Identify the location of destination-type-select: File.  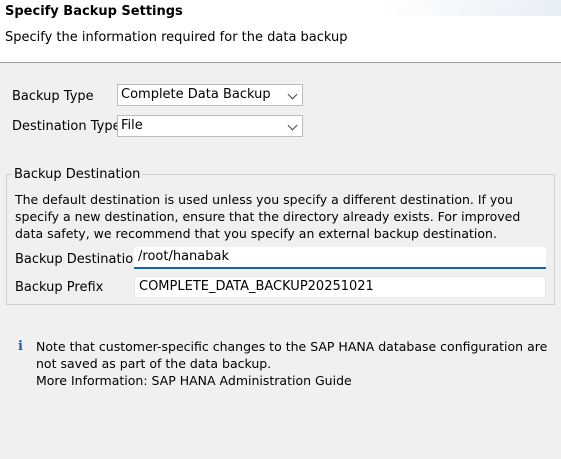
(210, 126).